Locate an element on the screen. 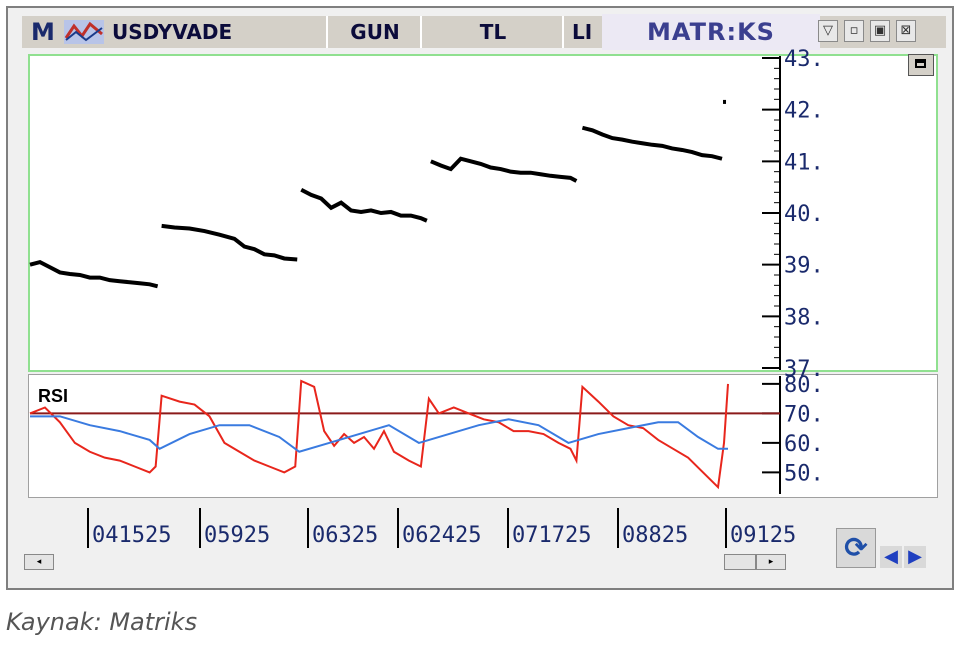  refresh-icon: ⟳ is located at coordinates (856, 548).